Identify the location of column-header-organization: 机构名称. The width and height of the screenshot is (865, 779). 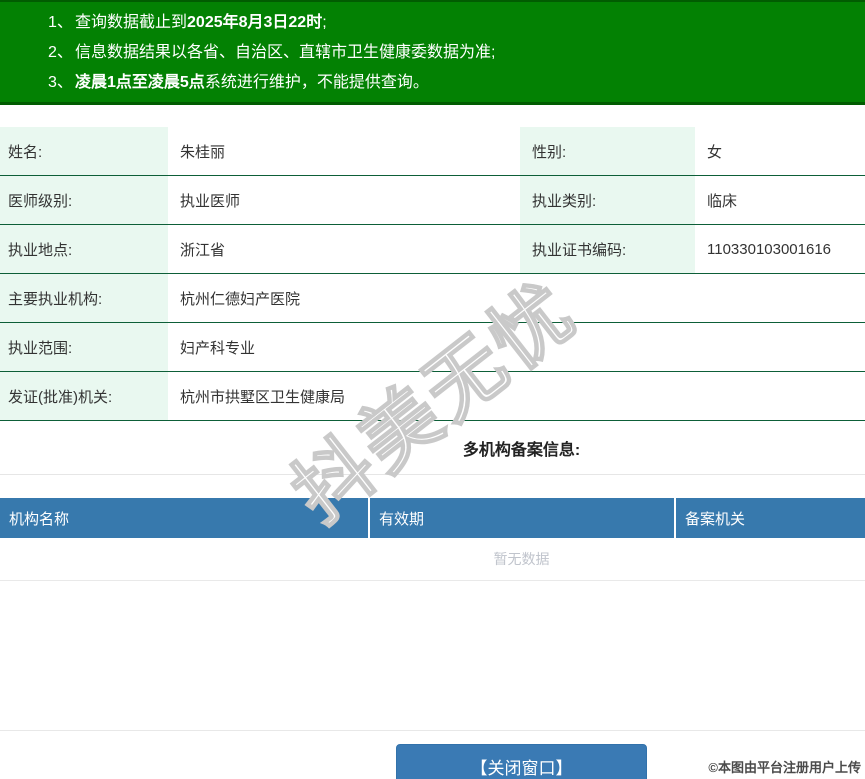
(184, 518).